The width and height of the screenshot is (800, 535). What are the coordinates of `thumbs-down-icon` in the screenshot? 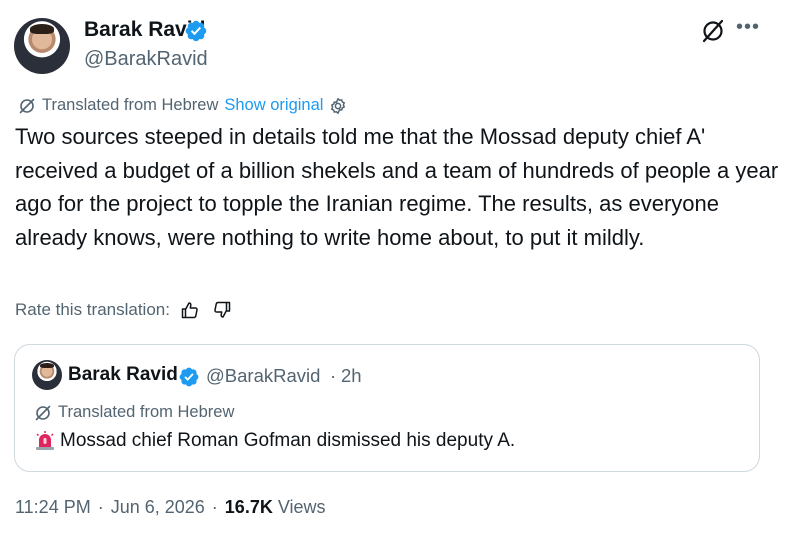 It's located at (222, 310).